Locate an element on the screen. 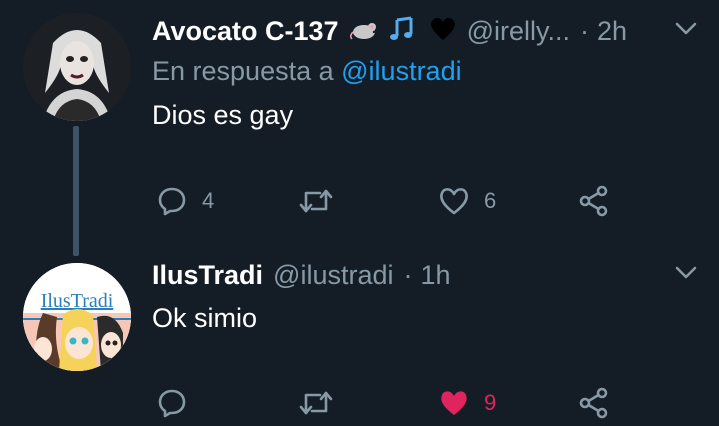 The image size is (719, 426). reply-count: 4 is located at coordinates (208, 200).